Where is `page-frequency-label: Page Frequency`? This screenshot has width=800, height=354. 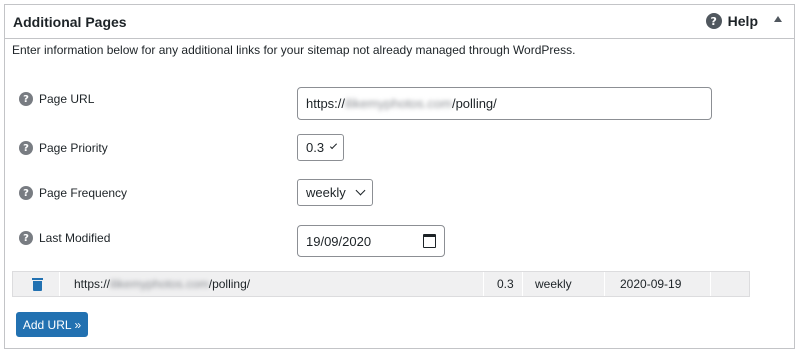
page-frequency-label: Page Frequency is located at coordinates (83, 193).